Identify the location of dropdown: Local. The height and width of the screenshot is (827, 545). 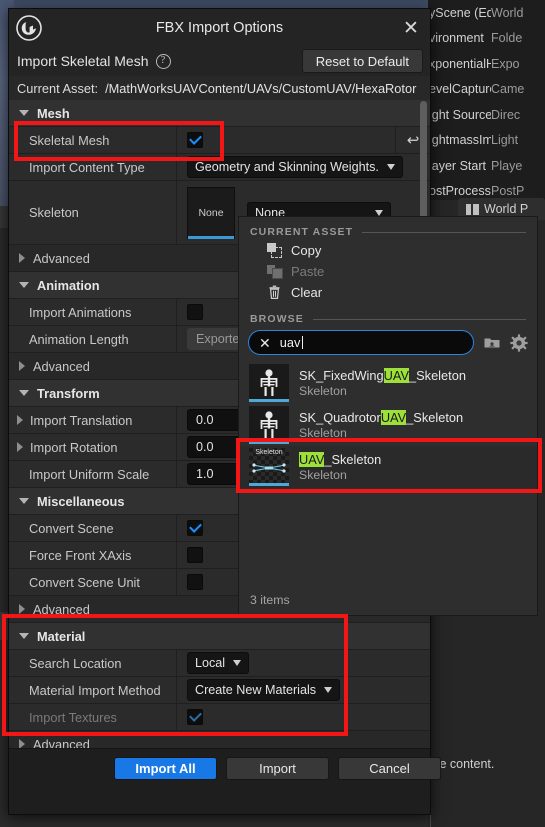
(218, 663).